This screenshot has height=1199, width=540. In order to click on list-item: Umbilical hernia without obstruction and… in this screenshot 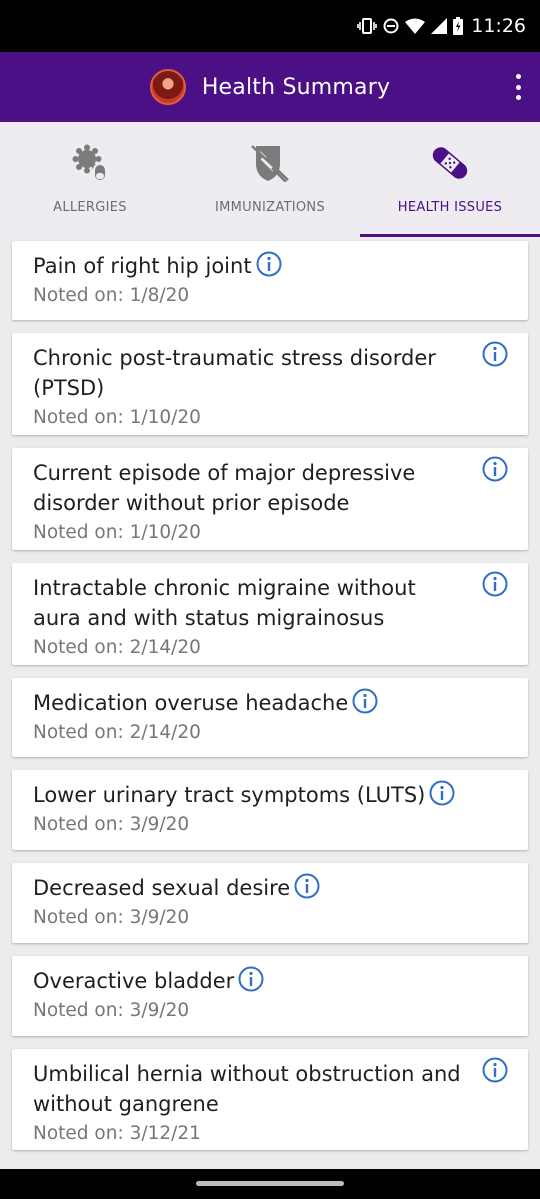, I will do `click(270, 1099)`.